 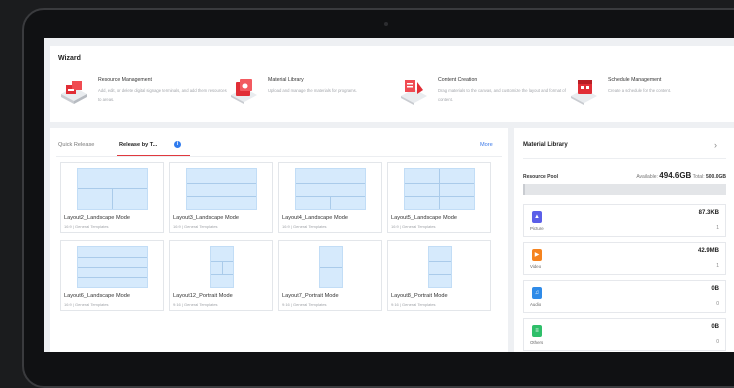 I want to click on schedule-management-icon, so click(x=584, y=92).